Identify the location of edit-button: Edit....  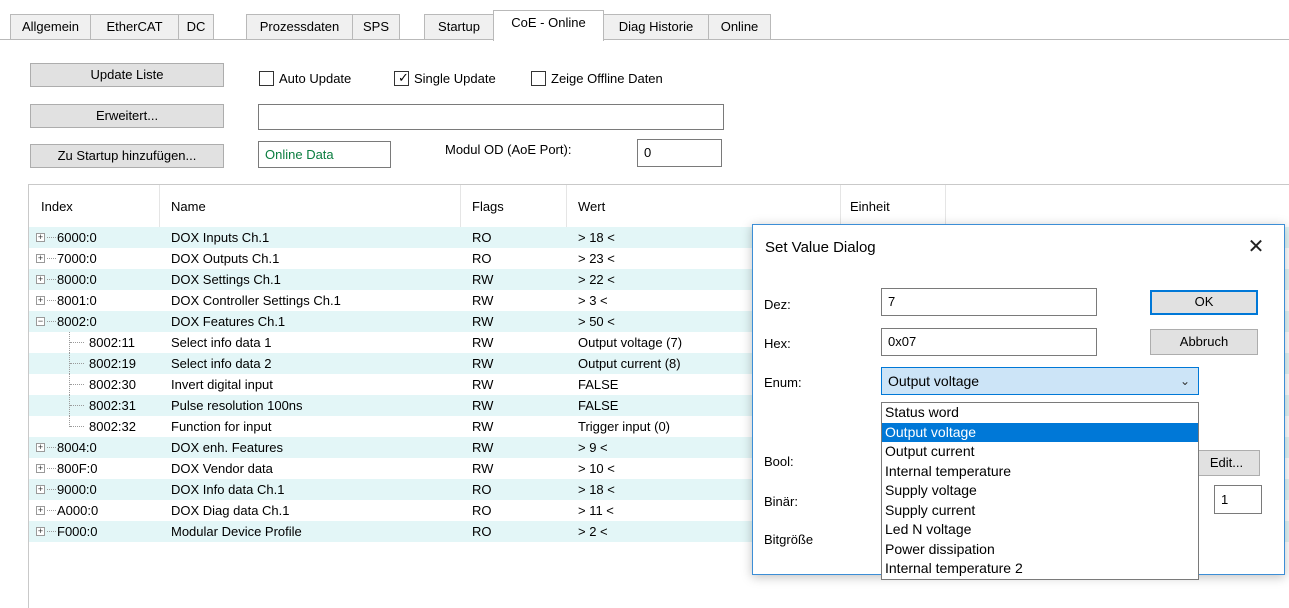
(1226, 463).